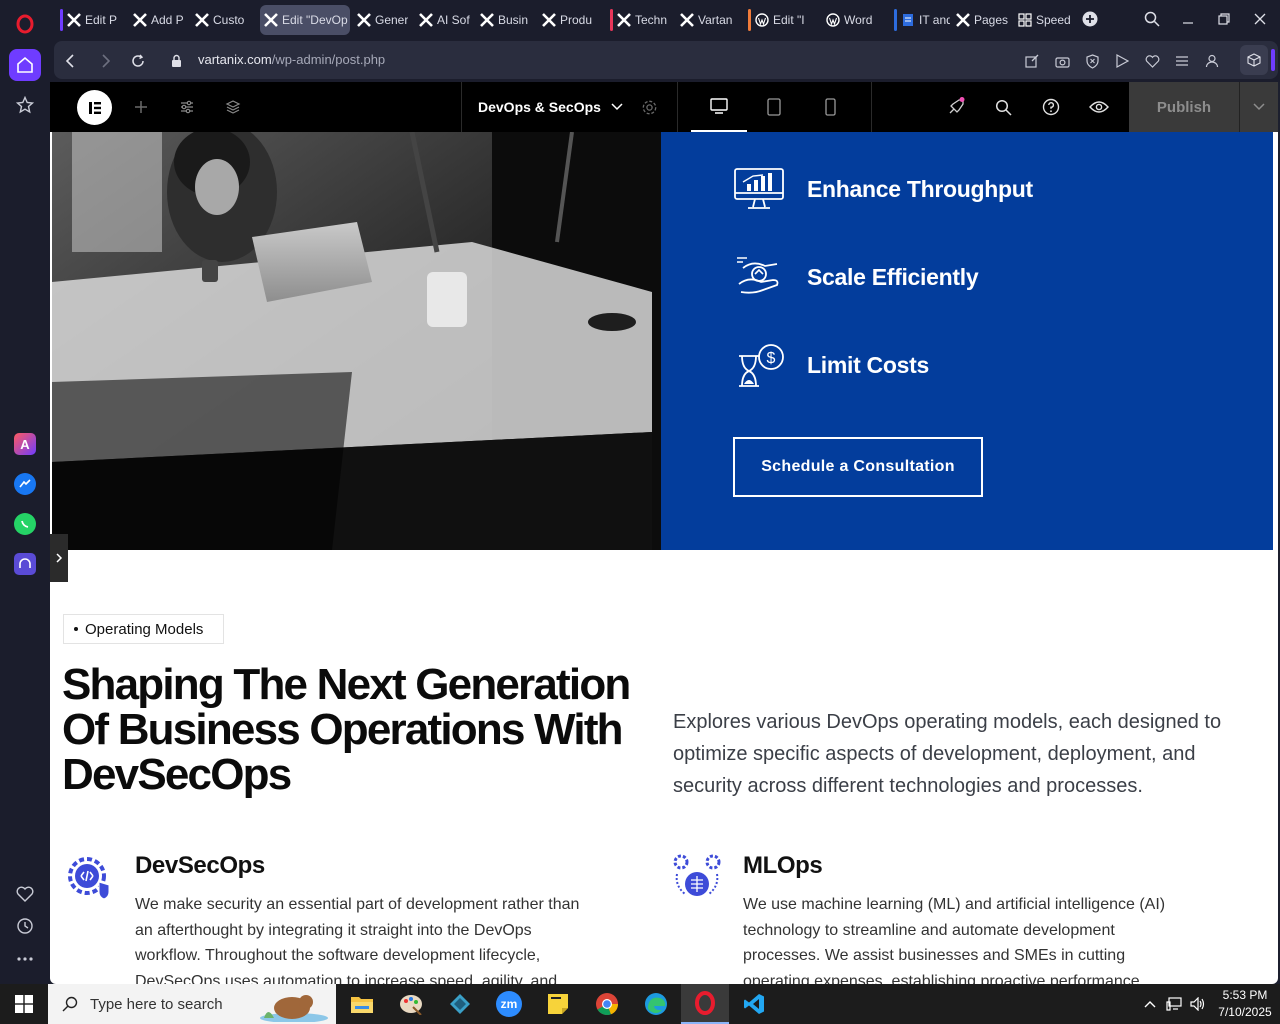  What do you see at coordinates (176, 61) in the screenshot?
I see `lock-icon` at bounding box center [176, 61].